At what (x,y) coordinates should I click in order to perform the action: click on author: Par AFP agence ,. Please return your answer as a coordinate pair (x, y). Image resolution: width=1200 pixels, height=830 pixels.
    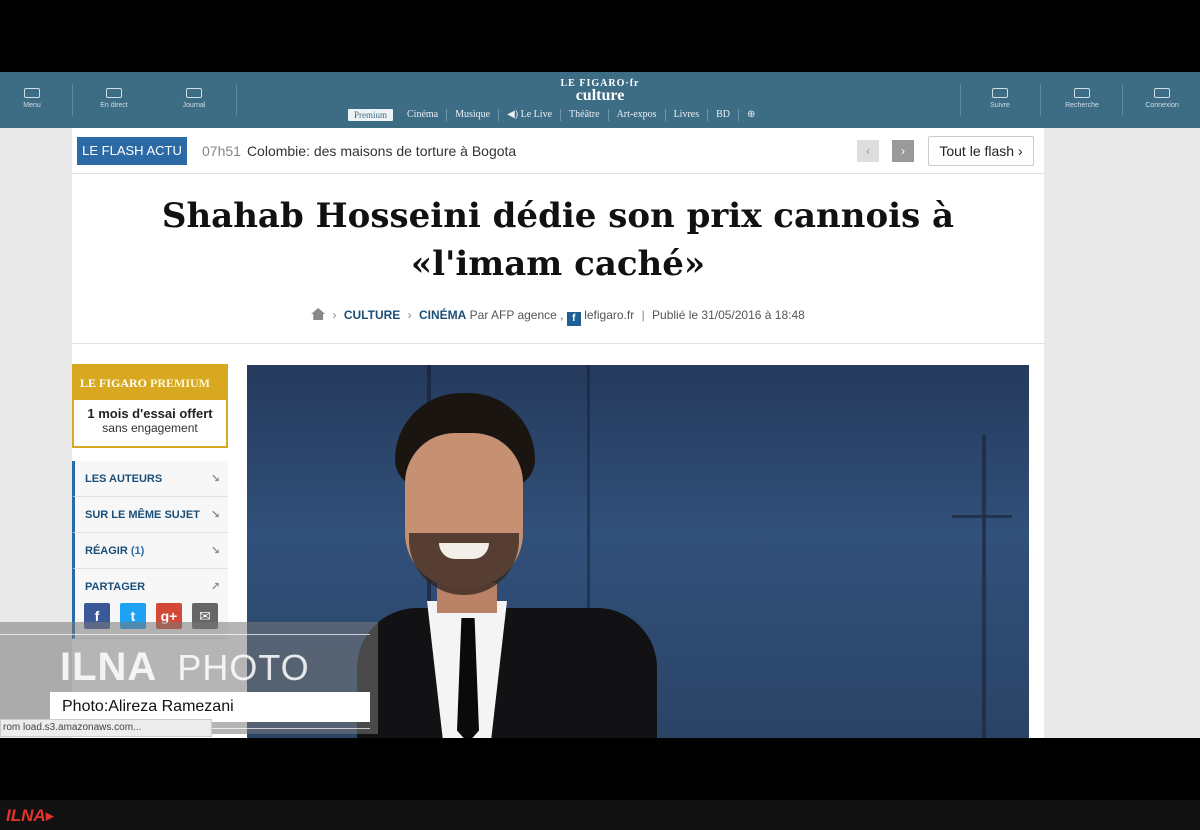
    Looking at the image, I should click on (516, 315).